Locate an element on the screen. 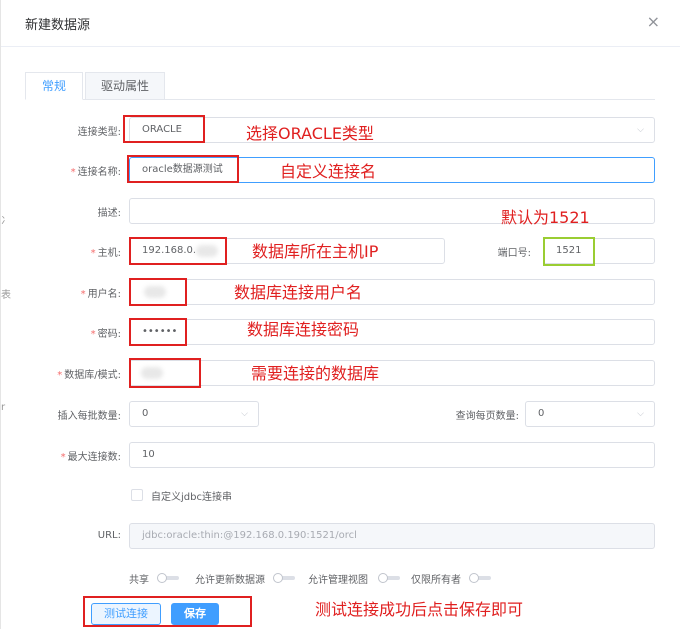 Image resolution: width=680 pixels, height=629 pixels. annotation-note-type: 选择ORACLE类型 is located at coordinates (310, 133).